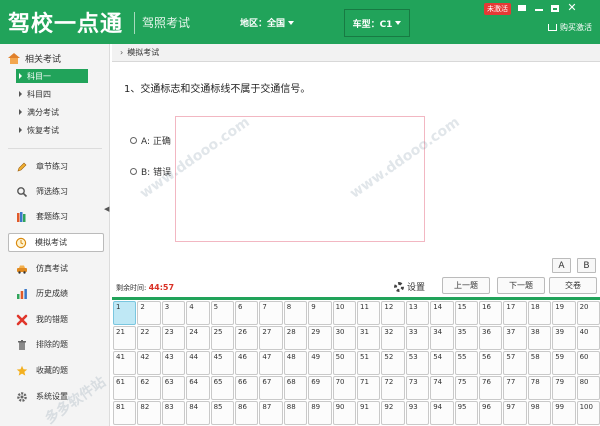 Image resolution: width=600 pixels, height=426 pixels. Describe the element at coordinates (198, 313) in the screenshot. I see `question-number-cell: 4` at that location.